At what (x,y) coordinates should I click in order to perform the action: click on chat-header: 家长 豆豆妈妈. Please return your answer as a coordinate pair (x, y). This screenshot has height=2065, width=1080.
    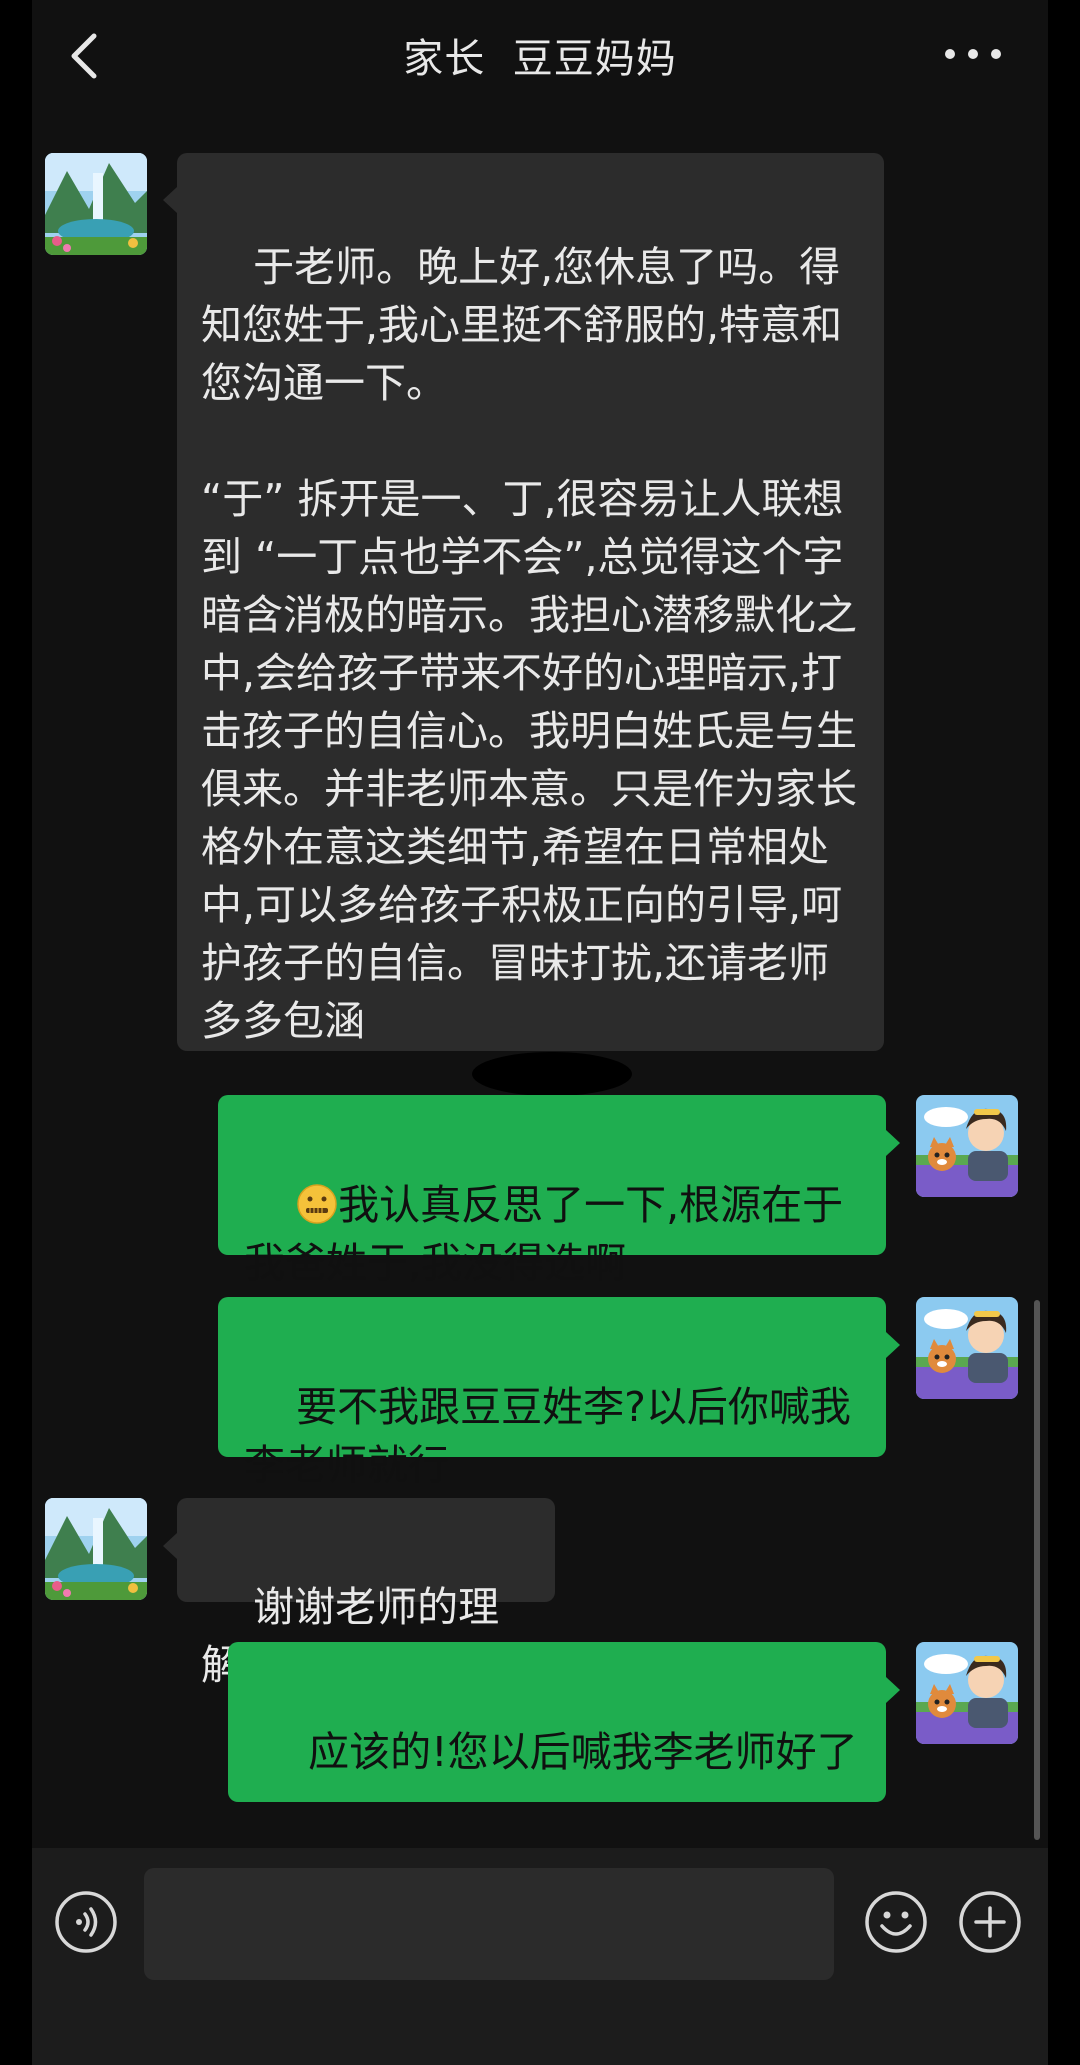
    Looking at the image, I should click on (540, 57).